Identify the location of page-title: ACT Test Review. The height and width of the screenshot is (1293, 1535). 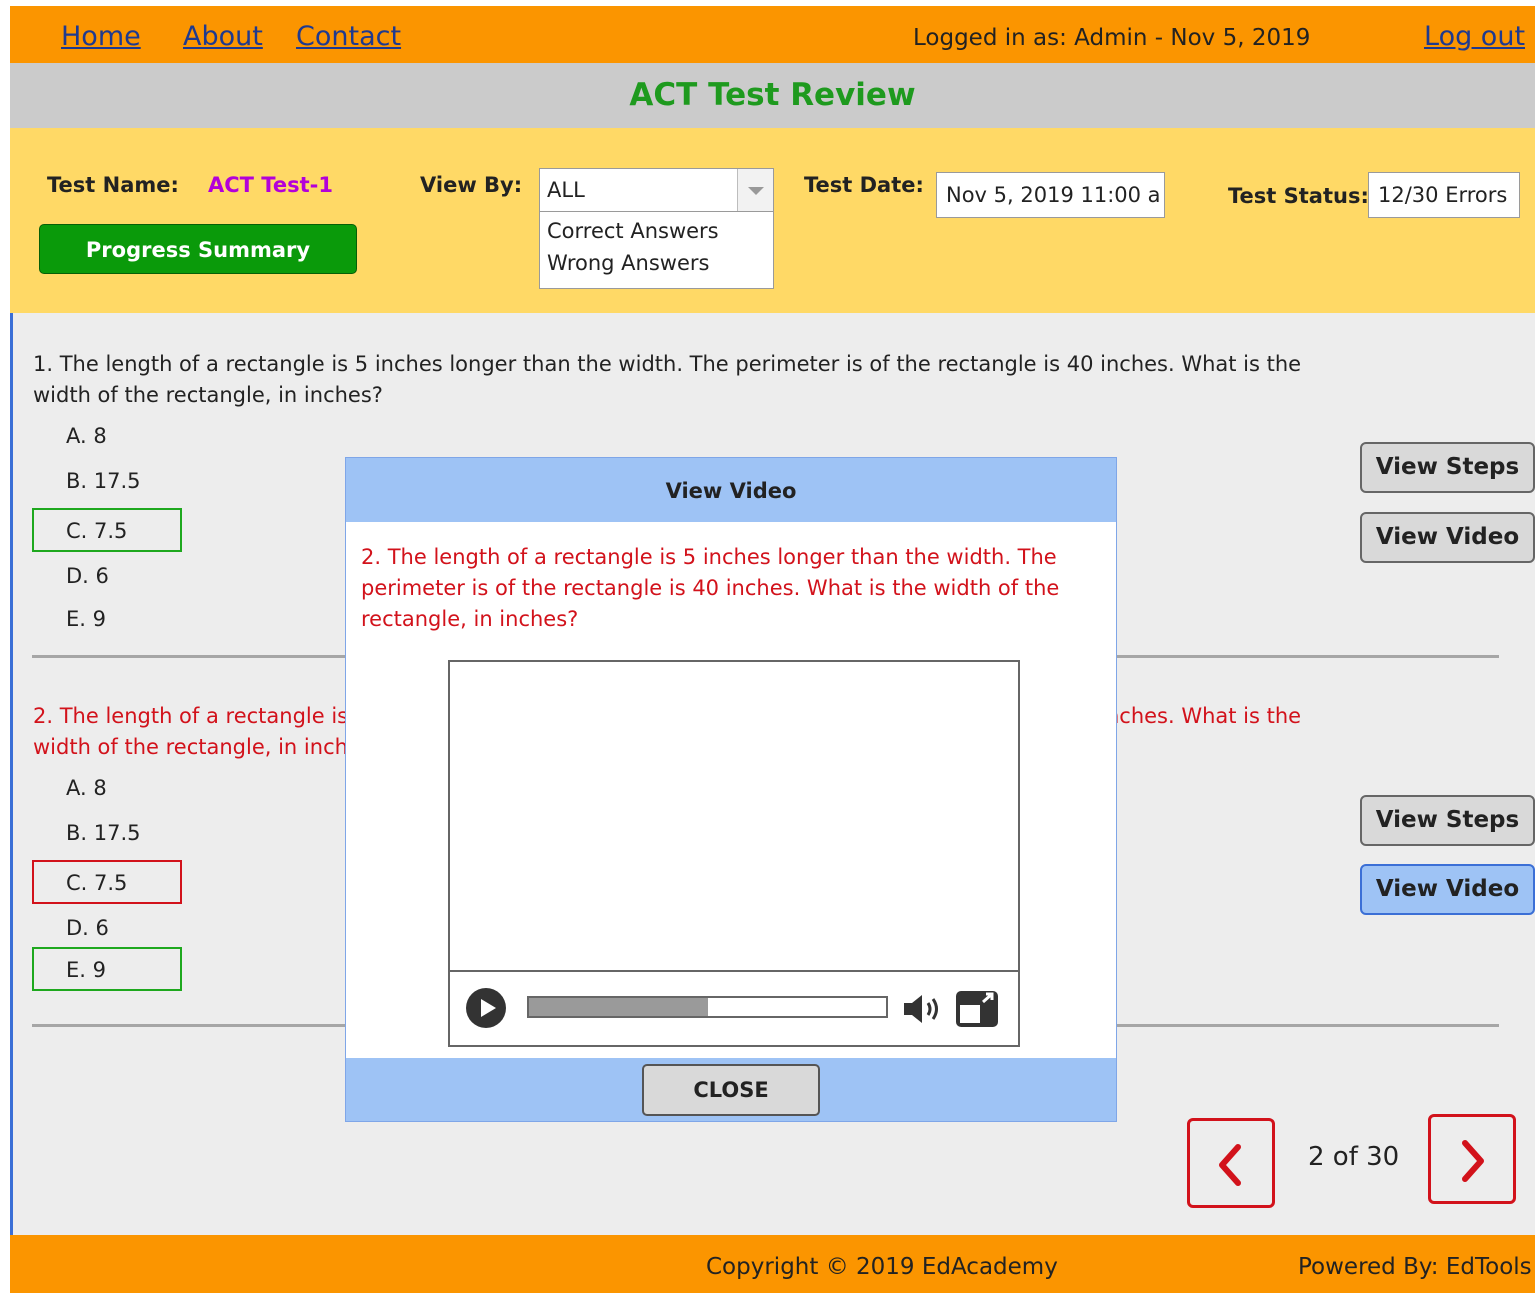
(772, 95).